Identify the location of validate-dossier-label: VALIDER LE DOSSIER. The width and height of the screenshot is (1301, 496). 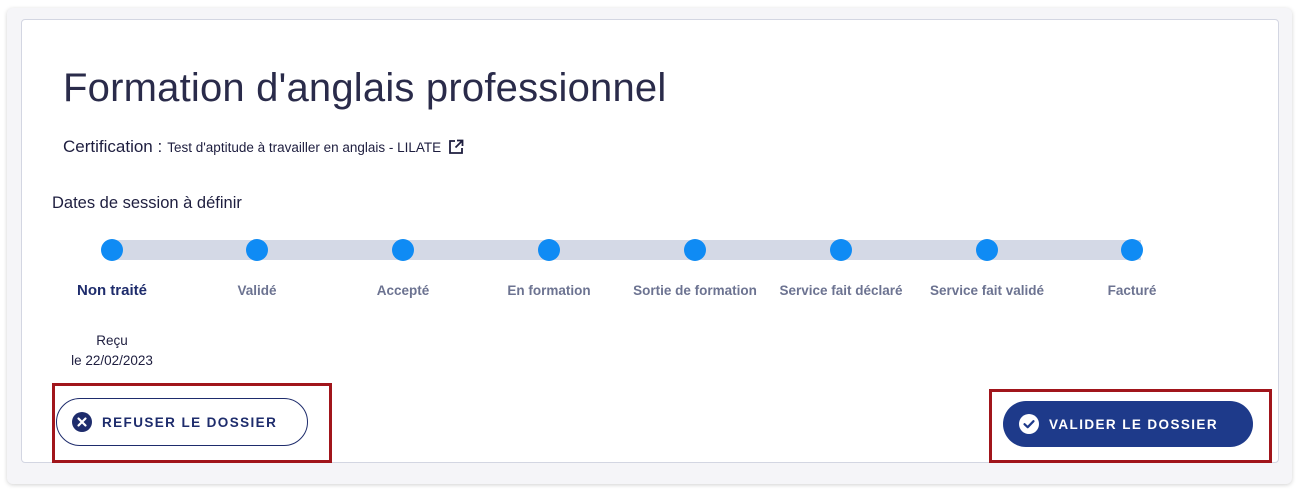
(1133, 424).